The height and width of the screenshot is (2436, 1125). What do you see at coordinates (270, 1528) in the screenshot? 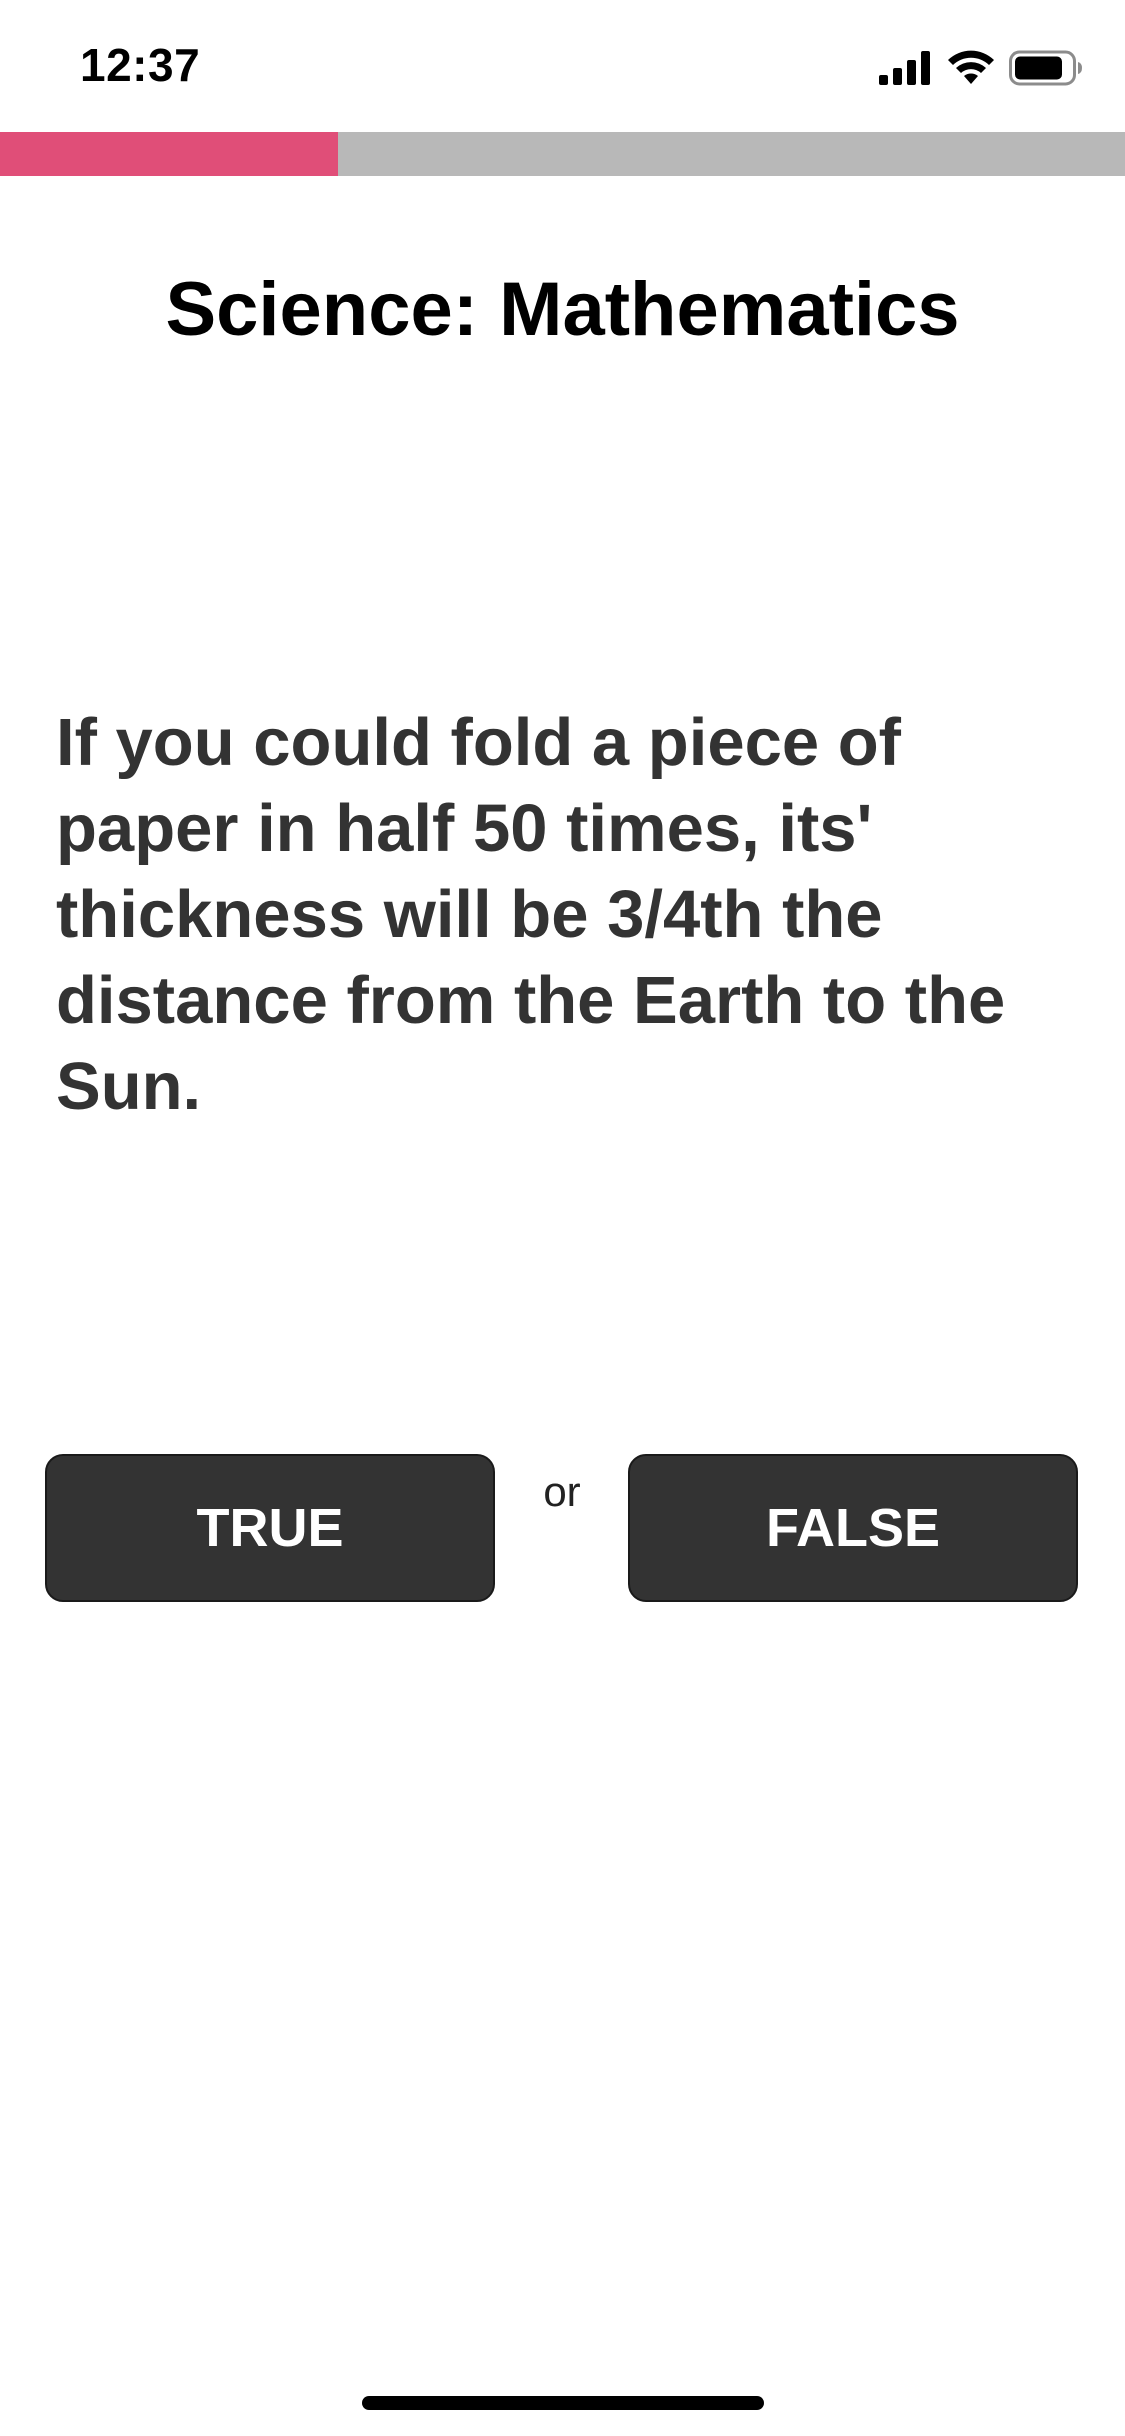
I see `true-button: TRUE` at bounding box center [270, 1528].